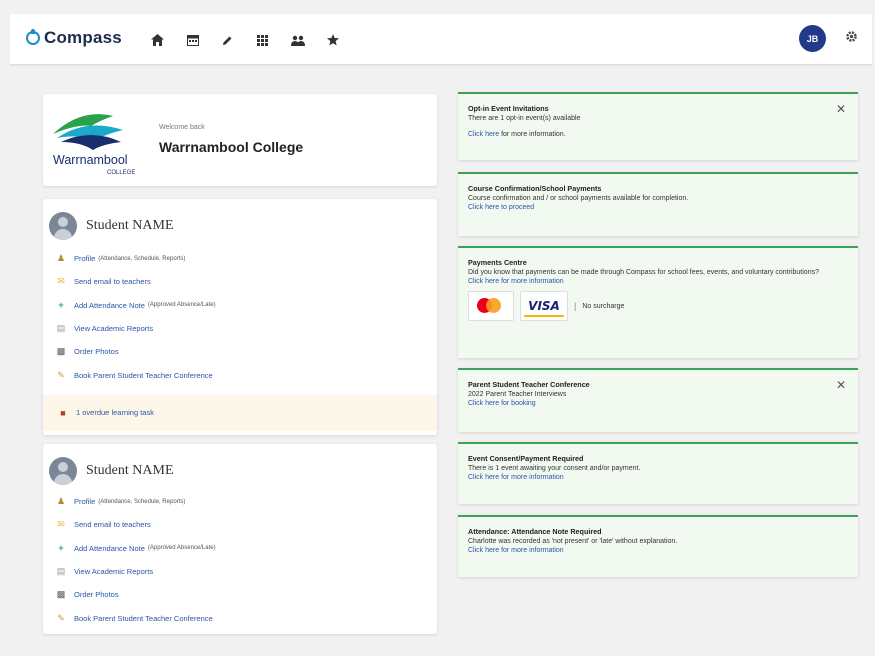 The height and width of the screenshot is (656, 875). What do you see at coordinates (535, 531) in the screenshot?
I see `notice-title: Attendance: Attendance Note Required` at bounding box center [535, 531].